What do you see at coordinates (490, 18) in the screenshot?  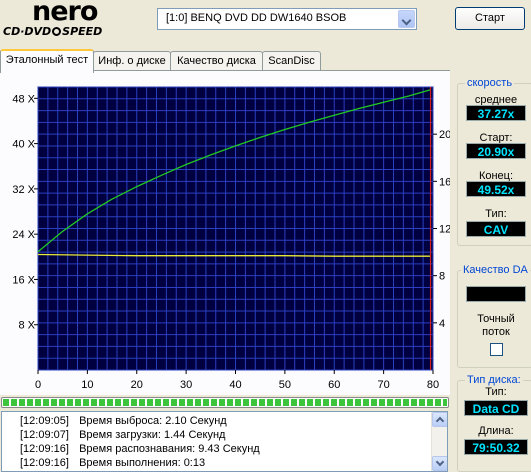 I see `start-button: Старт` at bounding box center [490, 18].